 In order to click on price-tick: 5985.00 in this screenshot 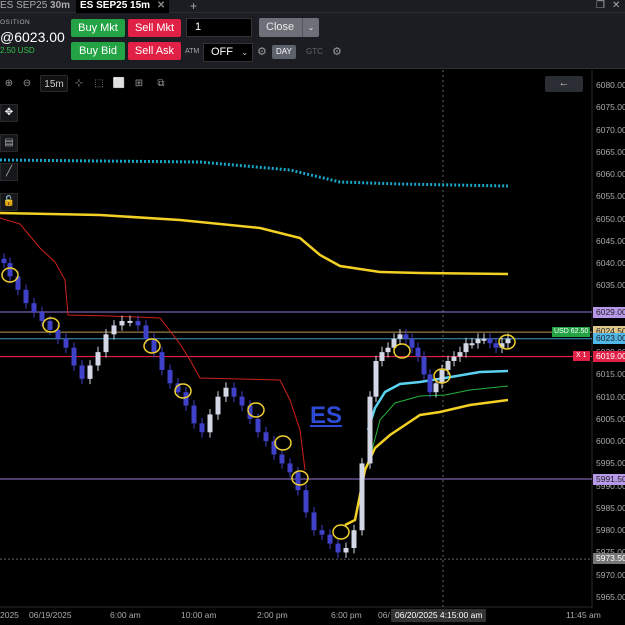, I will do `click(610, 507)`.